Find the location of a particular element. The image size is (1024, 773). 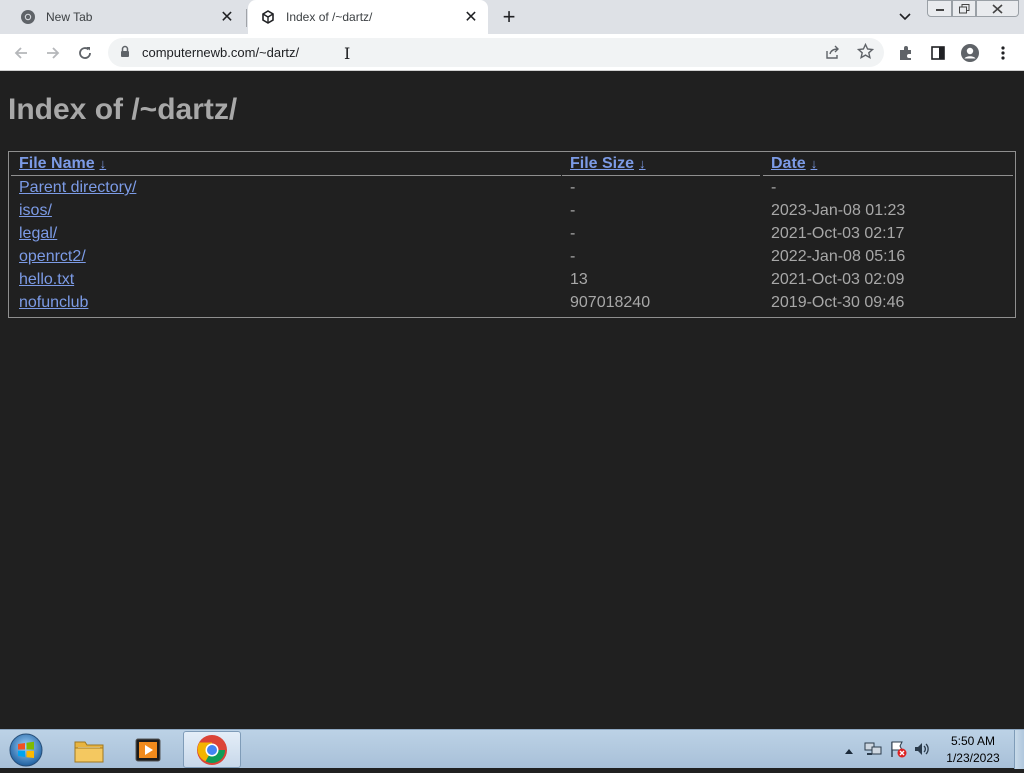

lock-icon is located at coordinates (125, 54).